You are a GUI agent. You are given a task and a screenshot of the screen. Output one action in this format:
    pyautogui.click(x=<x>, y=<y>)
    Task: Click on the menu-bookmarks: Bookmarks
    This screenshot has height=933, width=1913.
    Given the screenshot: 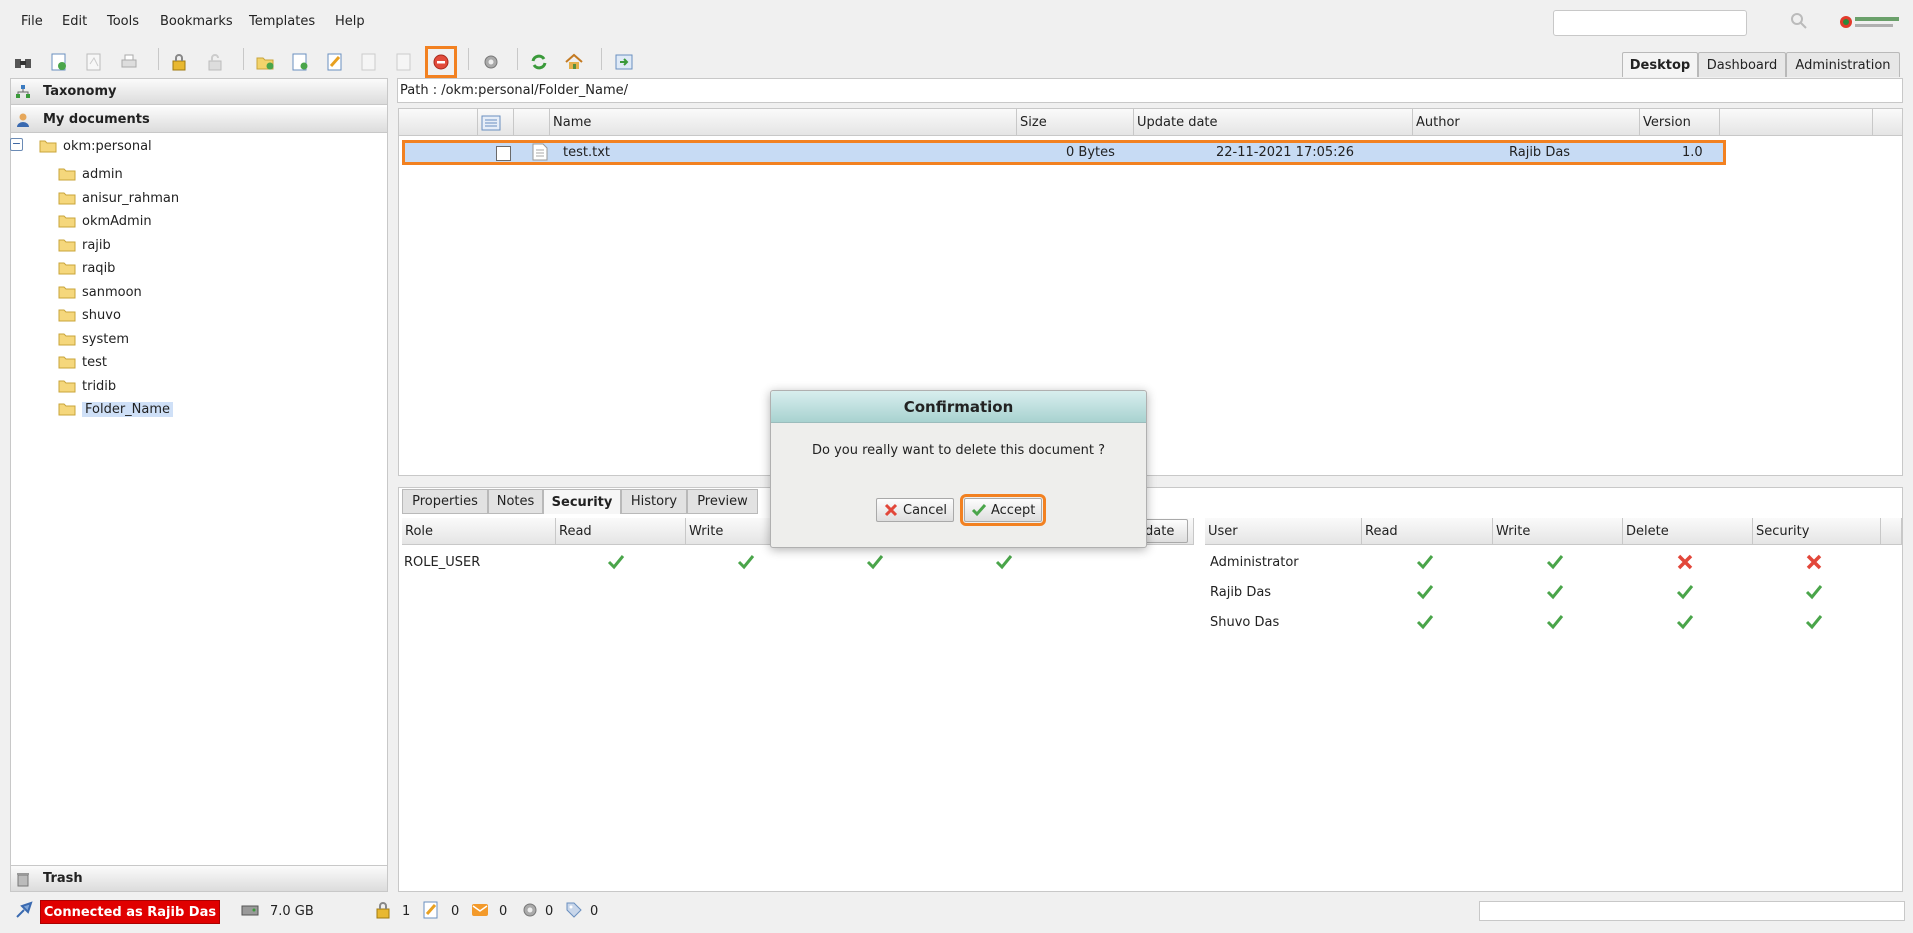 What is the action you would take?
    pyautogui.click(x=196, y=21)
    